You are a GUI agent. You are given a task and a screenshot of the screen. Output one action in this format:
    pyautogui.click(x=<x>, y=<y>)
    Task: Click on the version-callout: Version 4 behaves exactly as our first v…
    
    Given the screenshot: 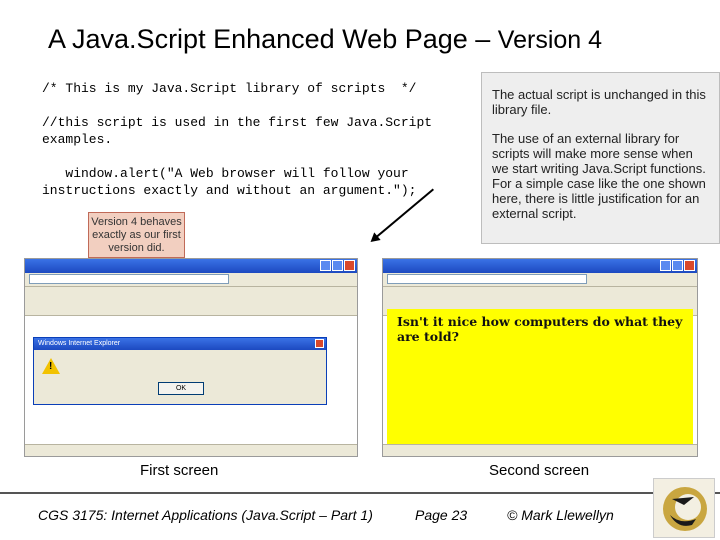 What is the action you would take?
    pyautogui.click(x=136, y=235)
    